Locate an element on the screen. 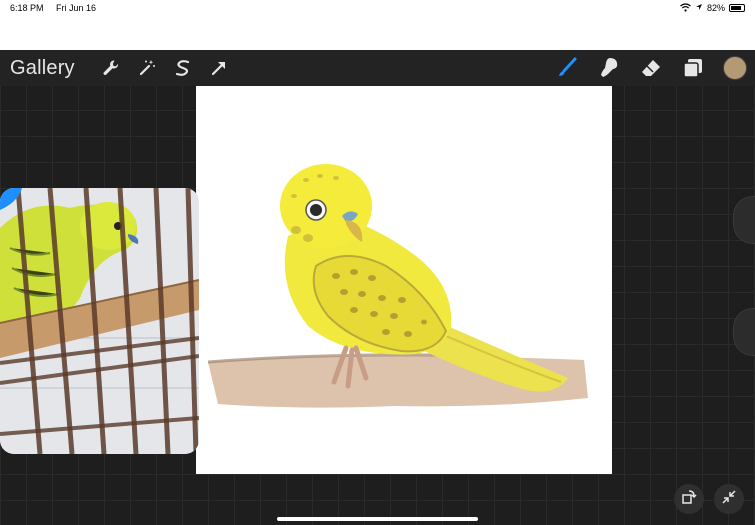 The width and height of the screenshot is (755, 525). top-toolbar: Gallery is located at coordinates (377, 68).